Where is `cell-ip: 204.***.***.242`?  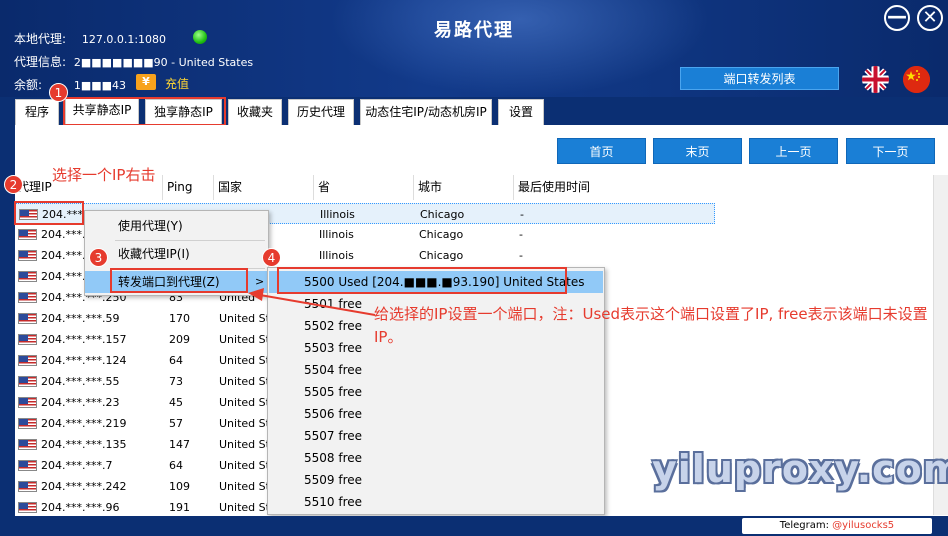 cell-ip: 204.***.***.242 is located at coordinates (84, 486).